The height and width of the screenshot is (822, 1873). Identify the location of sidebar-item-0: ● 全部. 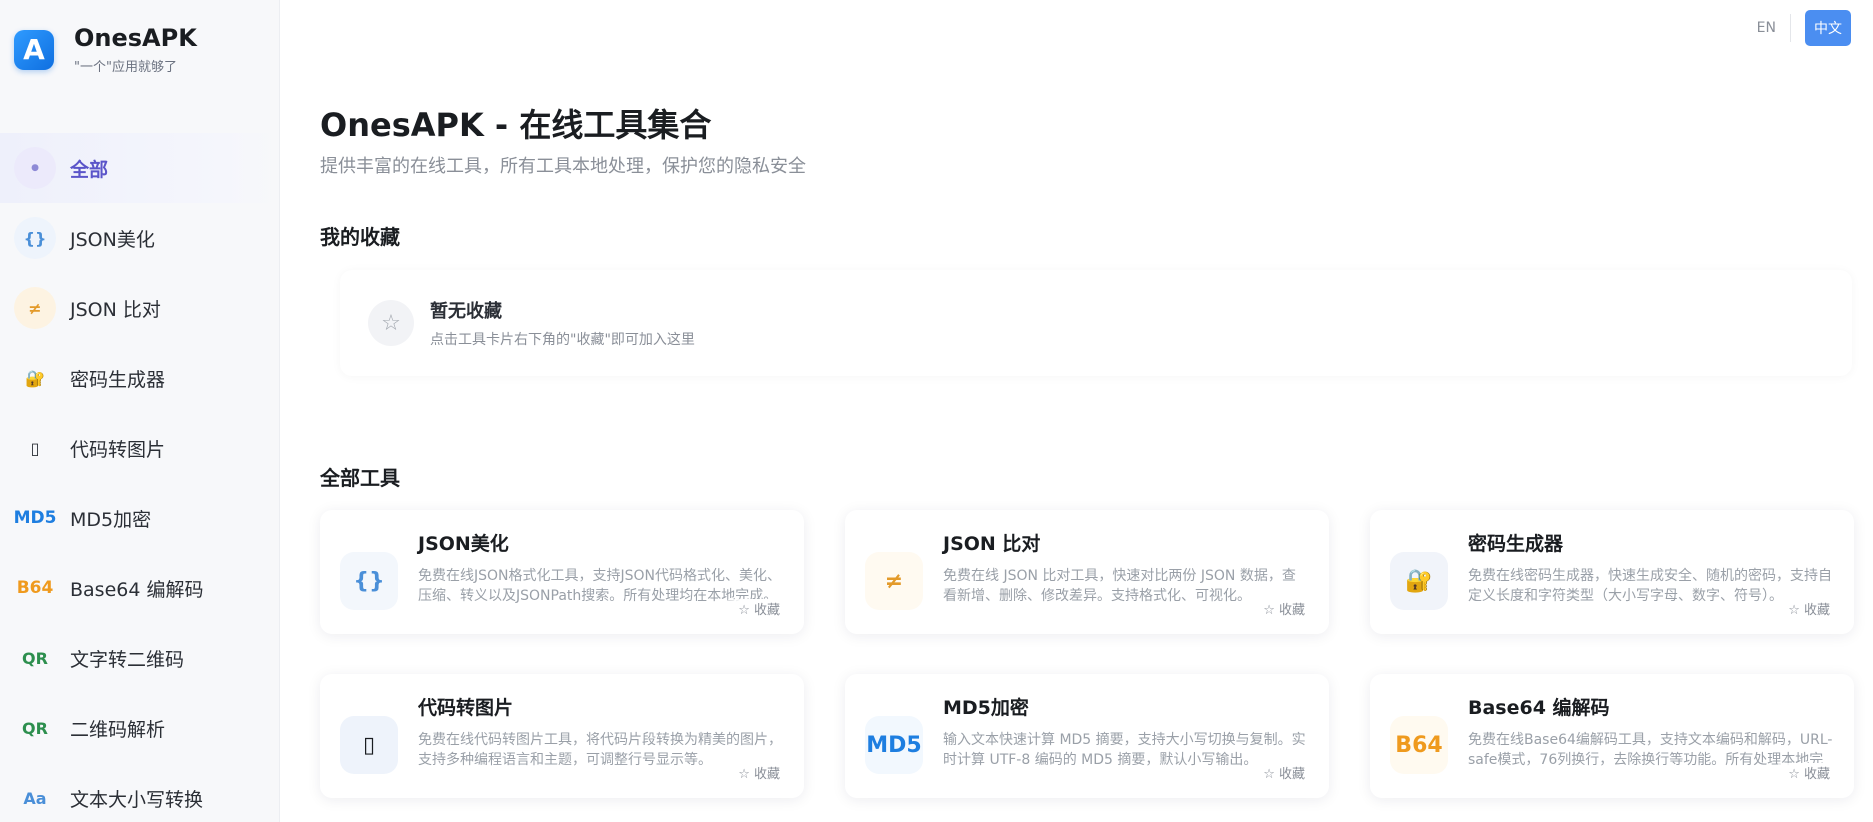
(139, 168).